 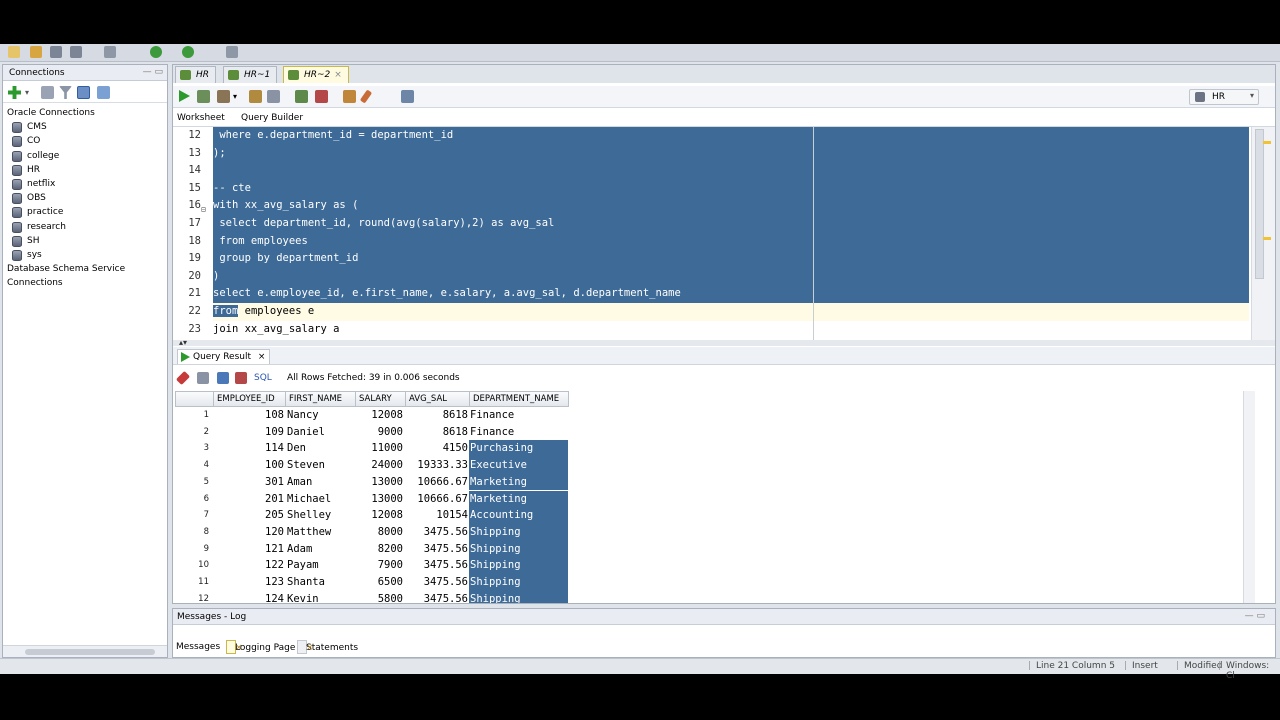 I want to click on cell-first-name: Kevin, so click(x=320, y=597).